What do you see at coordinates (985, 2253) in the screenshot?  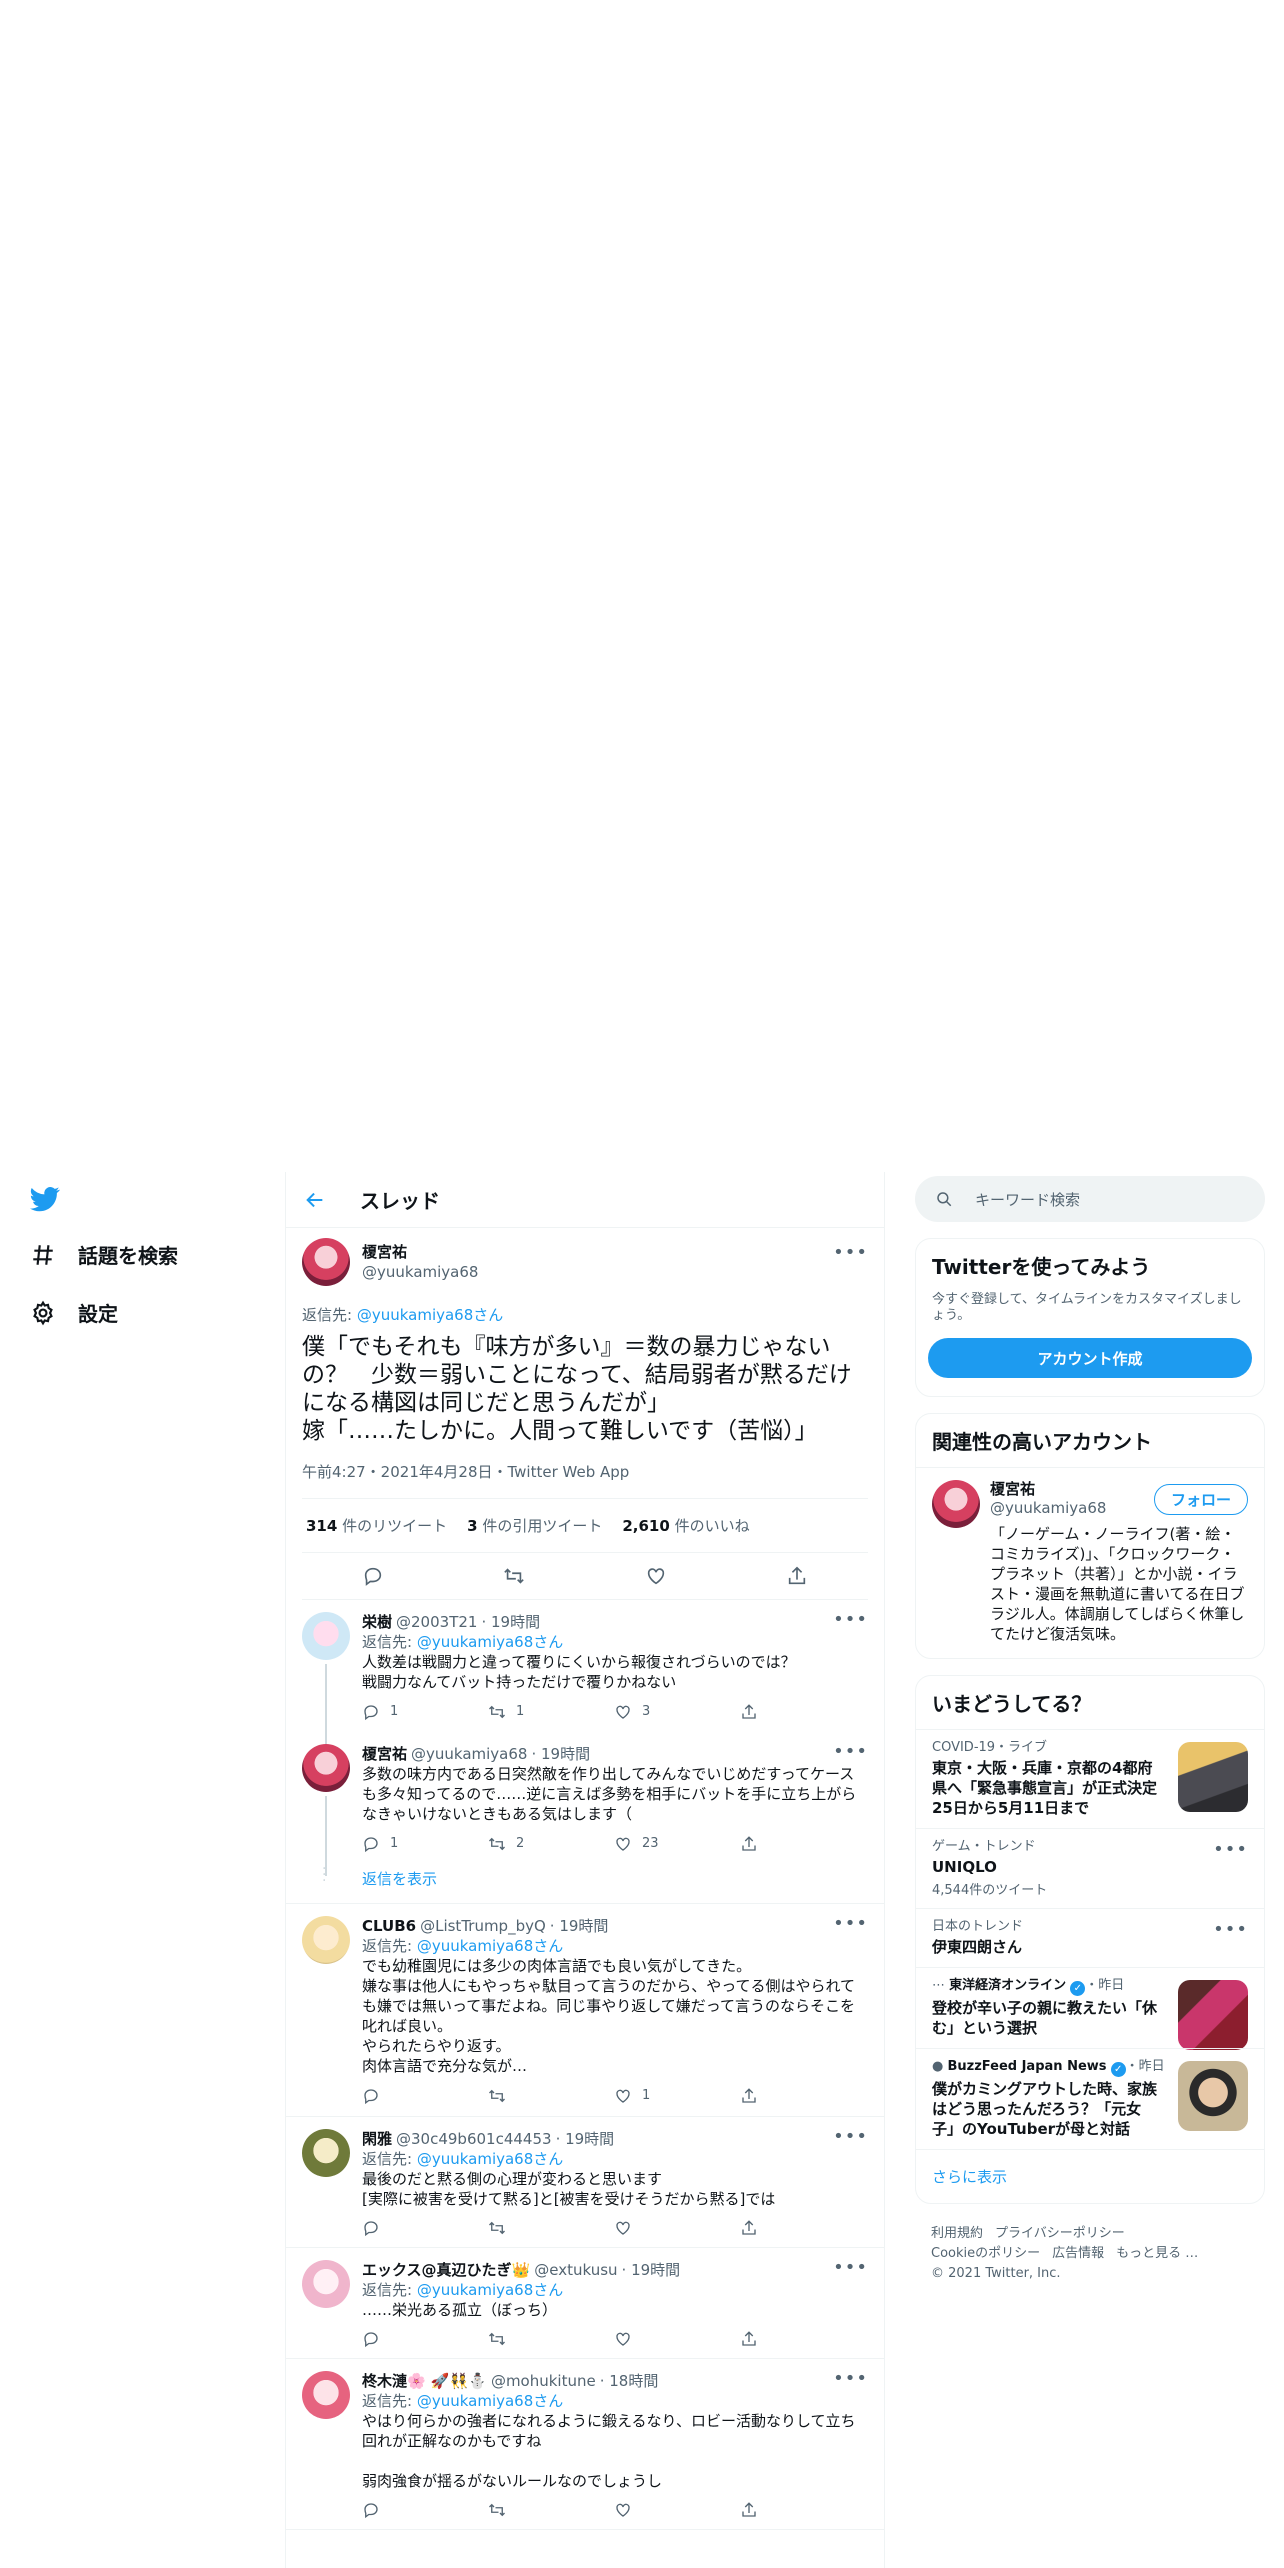 I see `cookie-link: Cookieのポリシー` at bounding box center [985, 2253].